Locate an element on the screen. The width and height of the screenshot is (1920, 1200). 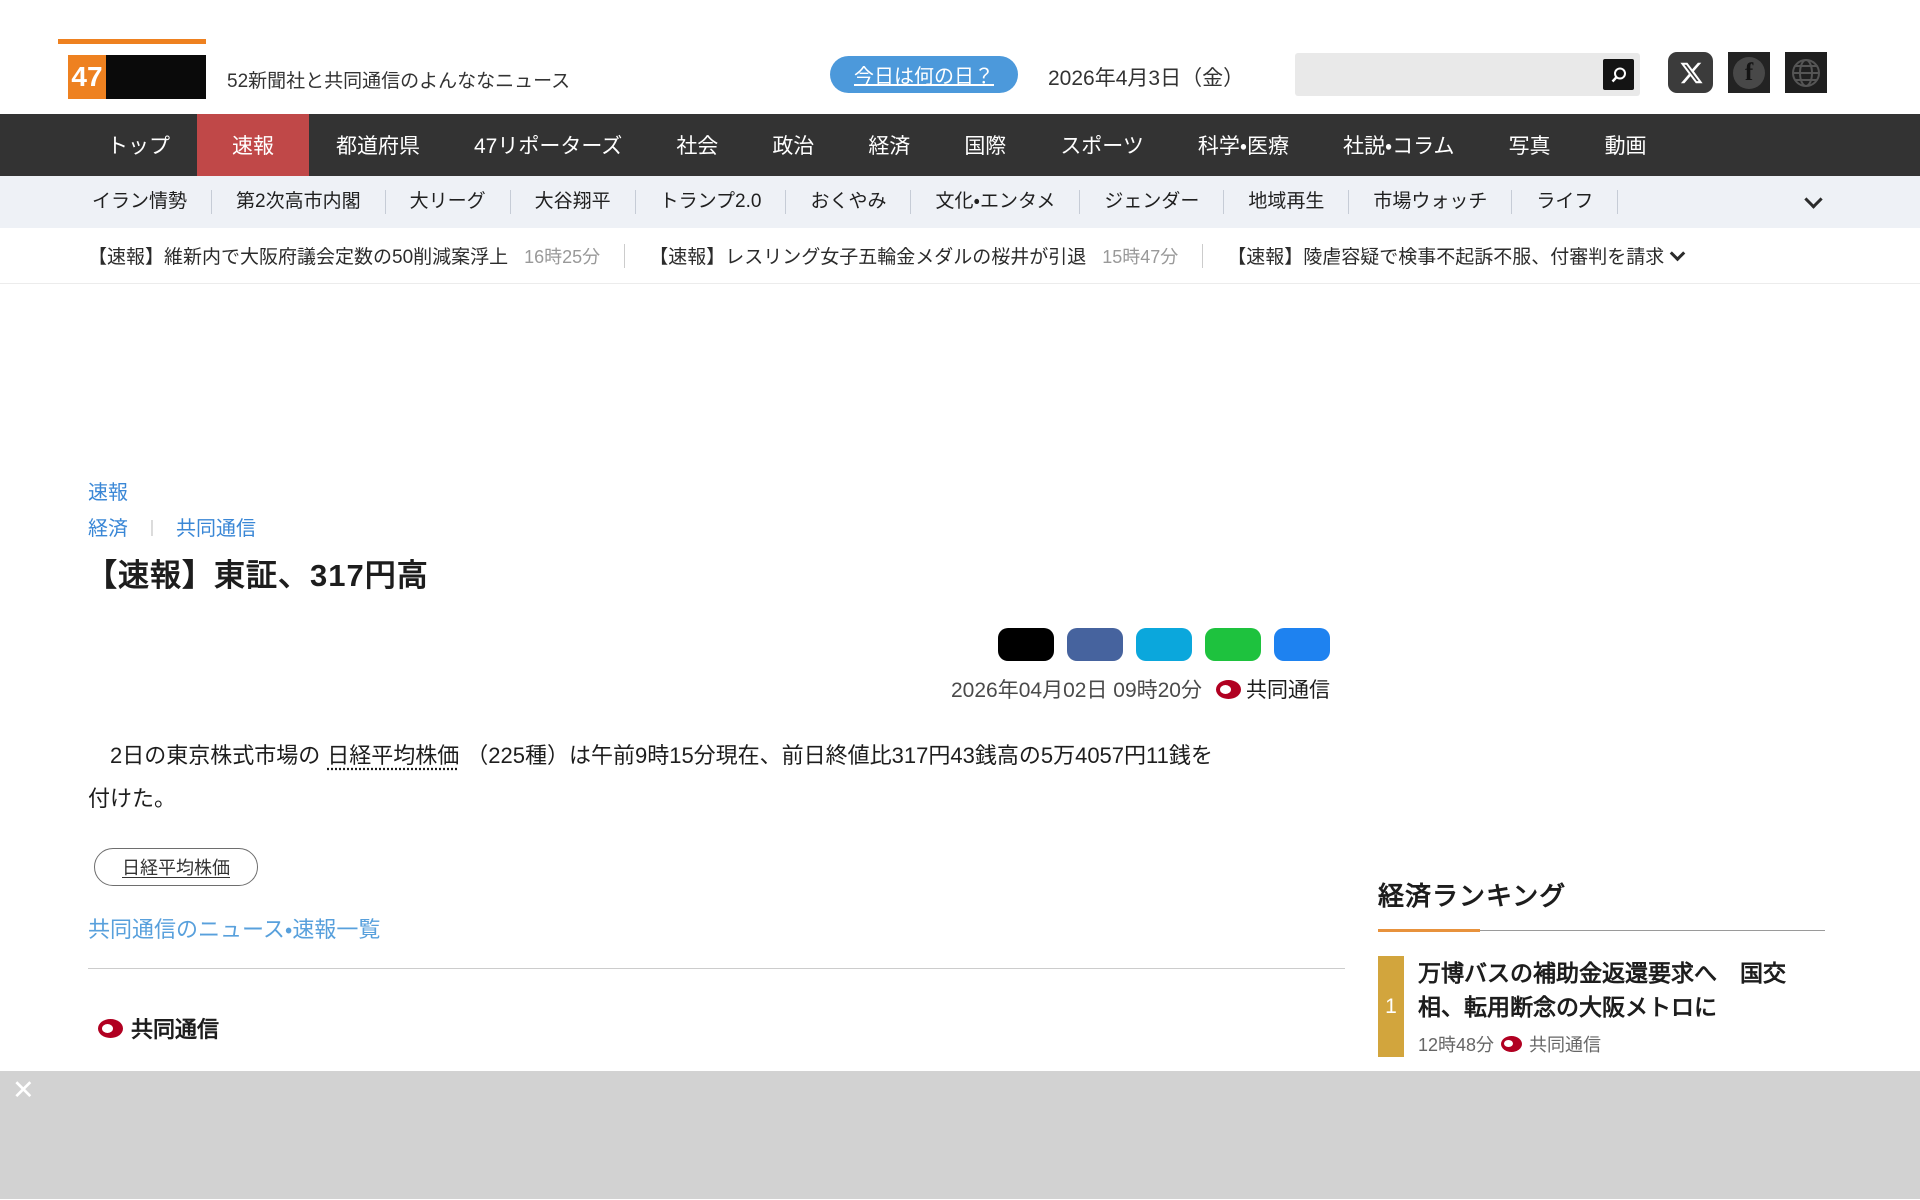
subnav-takaichi-cabinet: 第2次高市内閣 is located at coordinates (298, 202).